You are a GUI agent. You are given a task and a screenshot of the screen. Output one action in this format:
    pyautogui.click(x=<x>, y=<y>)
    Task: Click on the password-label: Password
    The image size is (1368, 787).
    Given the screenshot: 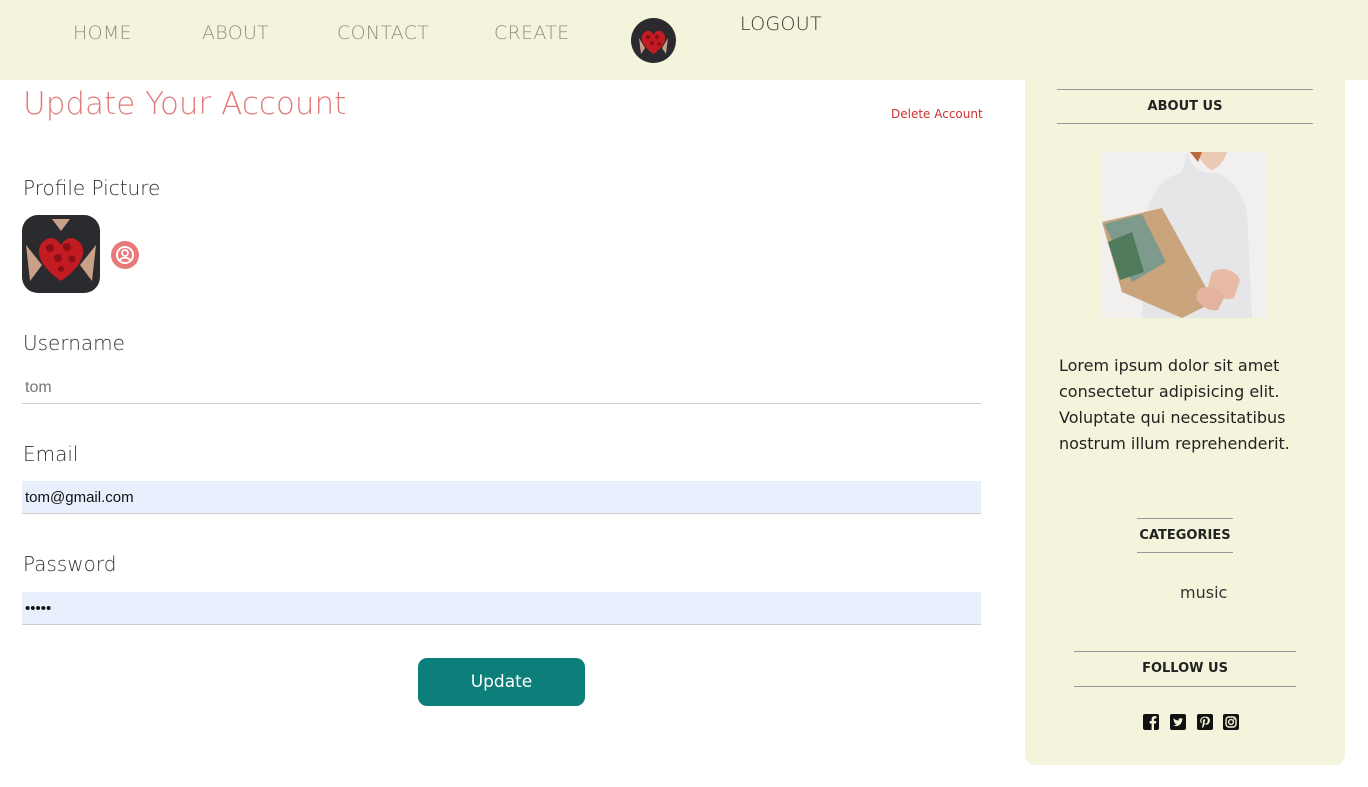 What is the action you would take?
    pyautogui.click(x=70, y=564)
    